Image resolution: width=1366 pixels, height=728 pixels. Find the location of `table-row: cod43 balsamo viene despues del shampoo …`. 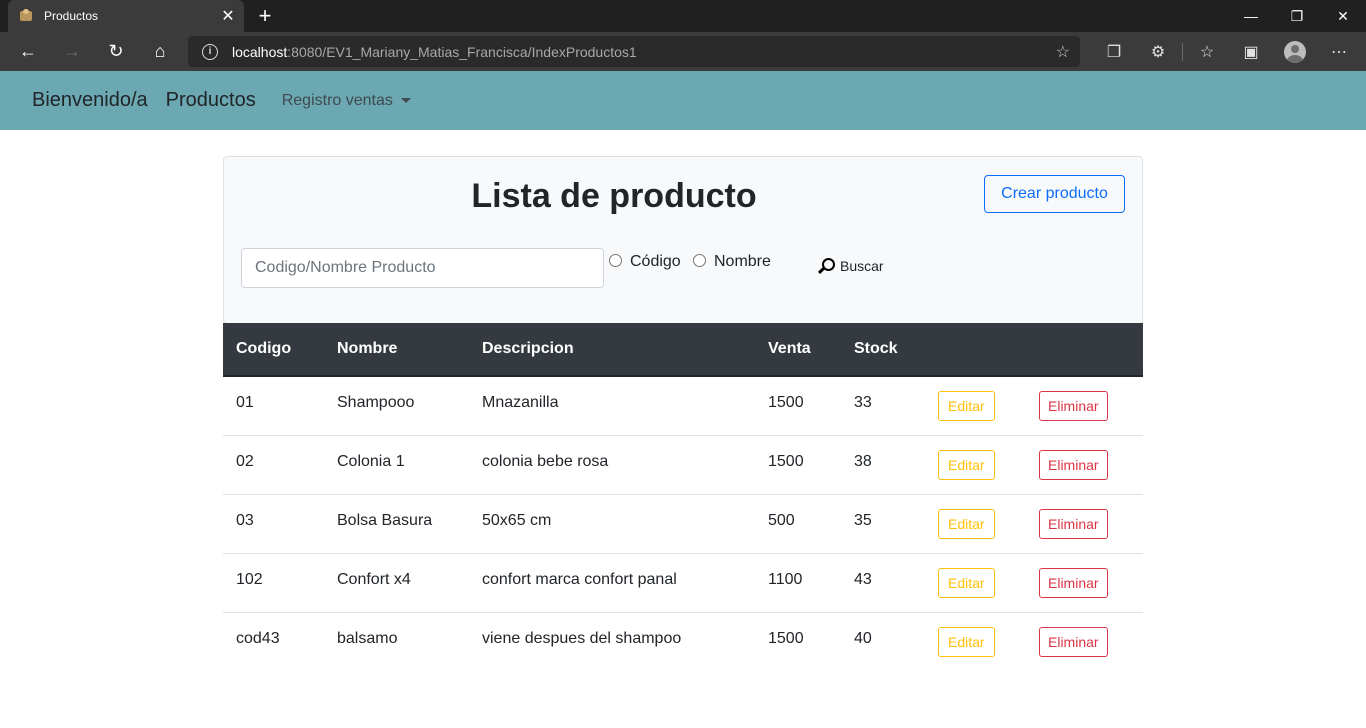

table-row: cod43 balsamo viene despues del shampoo … is located at coordinates (683, 641).